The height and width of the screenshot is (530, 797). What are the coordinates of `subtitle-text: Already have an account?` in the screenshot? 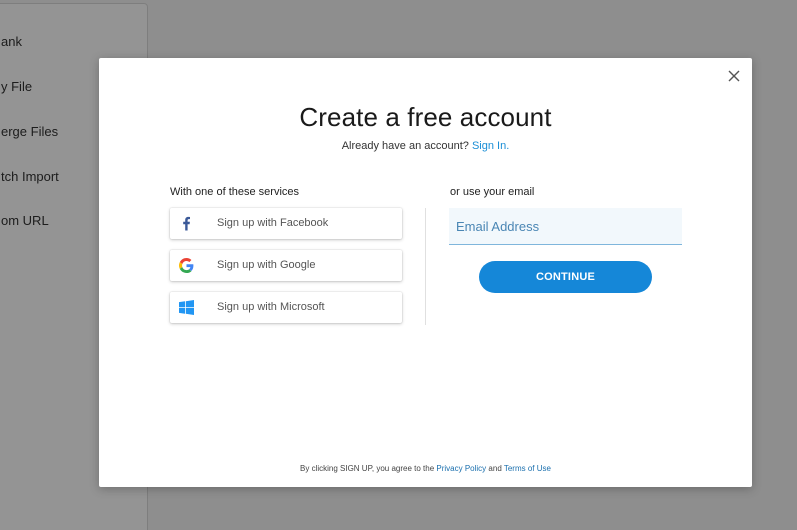 It's located at (405, 146).